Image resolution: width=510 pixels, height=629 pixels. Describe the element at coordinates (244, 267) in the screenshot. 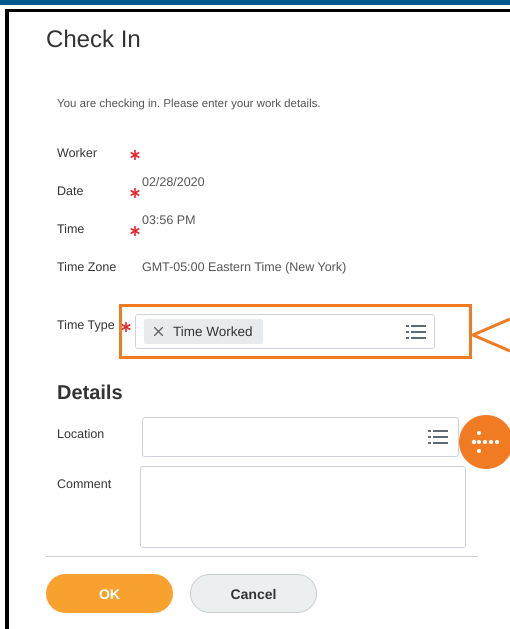

I see `field-value: GMT-05:00 Eastern Time (New York)` at that location.